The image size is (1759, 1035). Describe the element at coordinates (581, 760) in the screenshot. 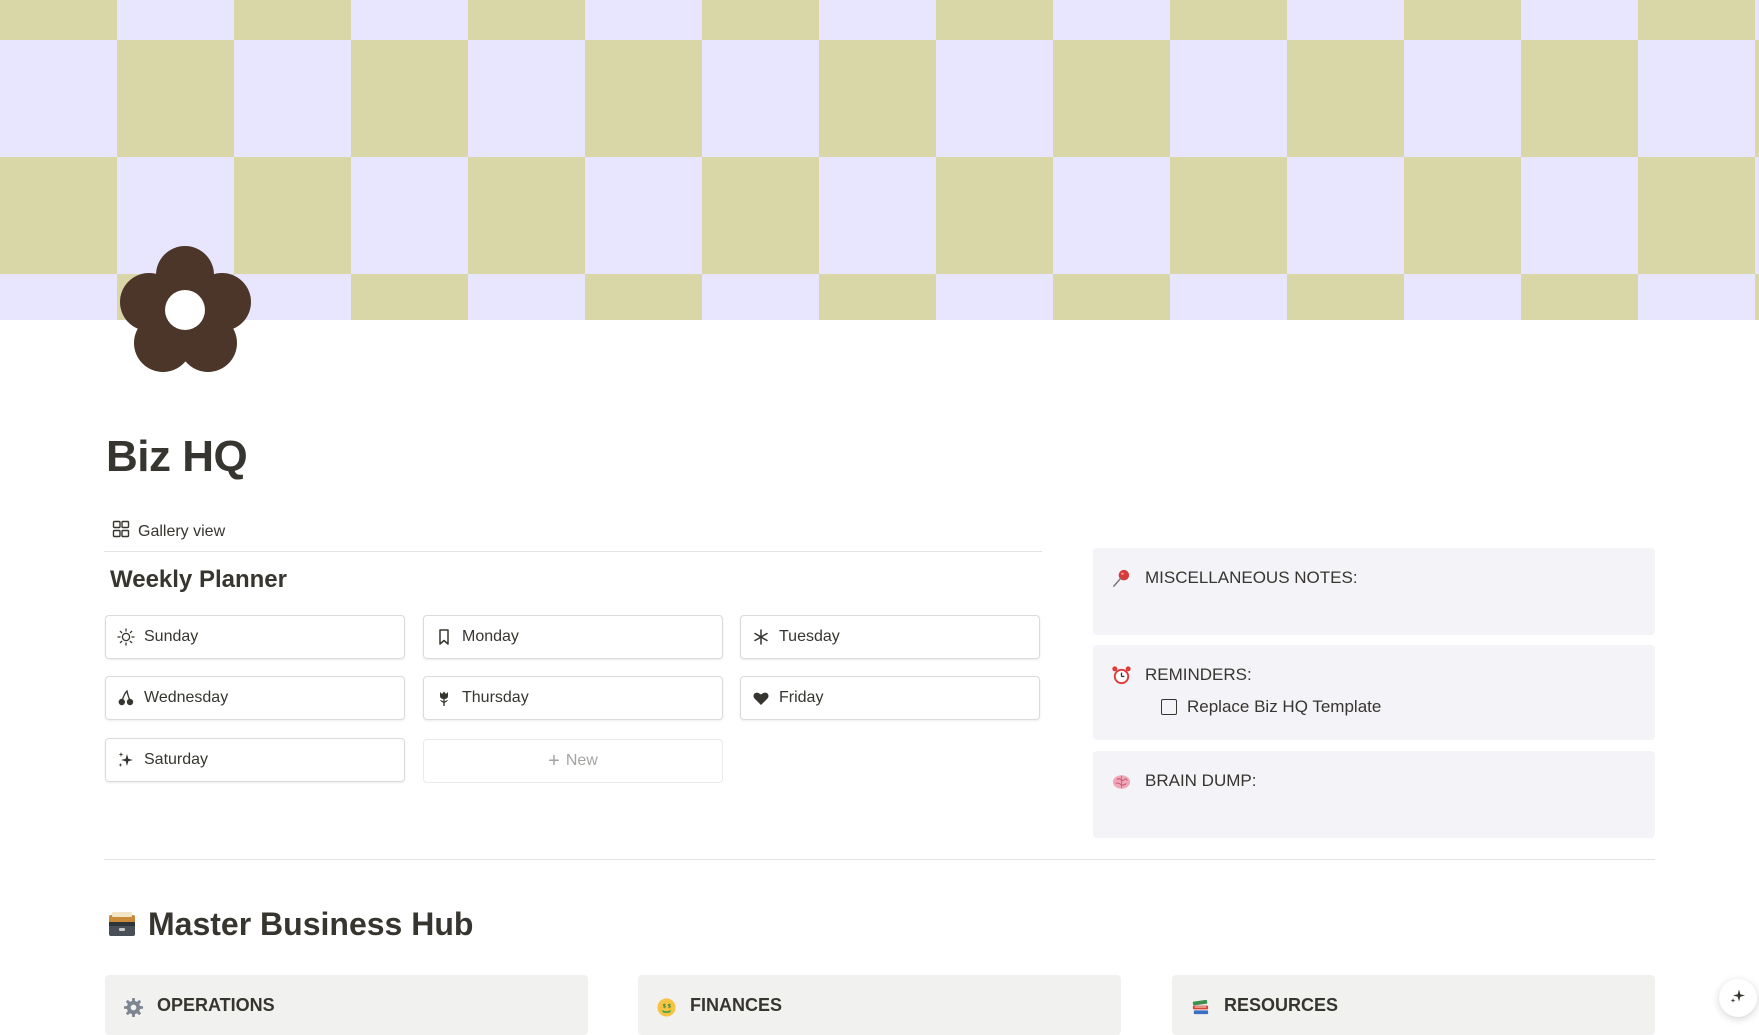

I see `new-card-label: New` at that location.